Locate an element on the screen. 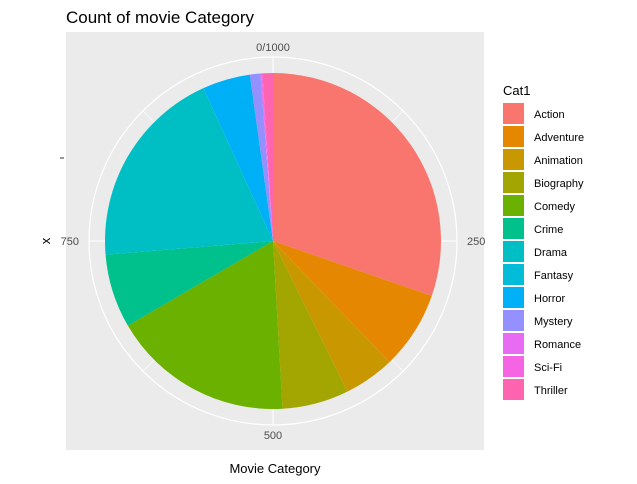 This screenshot has height=484, width=637. legend-label-6: Drama is located at coordinates (551, 253).